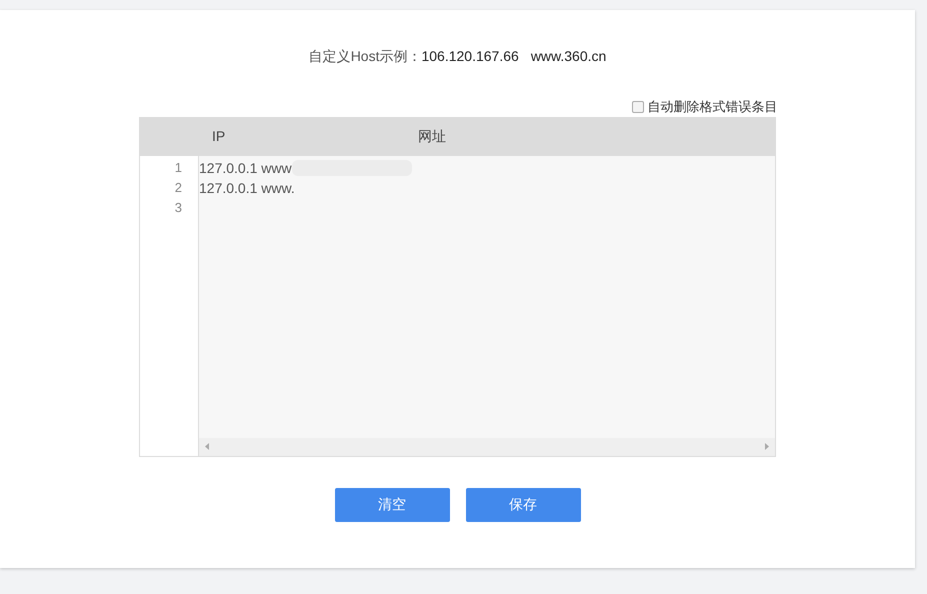  I want to click on code-line: 127.0.0.1 www., so click(247, 188).